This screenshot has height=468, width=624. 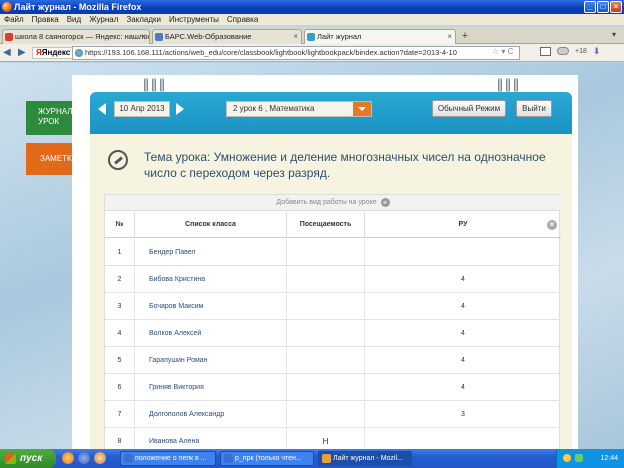 I want to click on student-name: Бибова Кристина, so click(x=211, y=279).